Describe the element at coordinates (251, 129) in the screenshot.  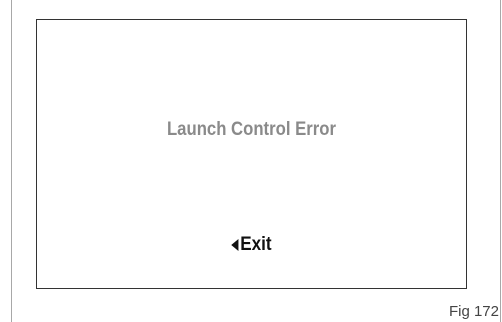
I see `error-message: Launch Control Error` at that location.